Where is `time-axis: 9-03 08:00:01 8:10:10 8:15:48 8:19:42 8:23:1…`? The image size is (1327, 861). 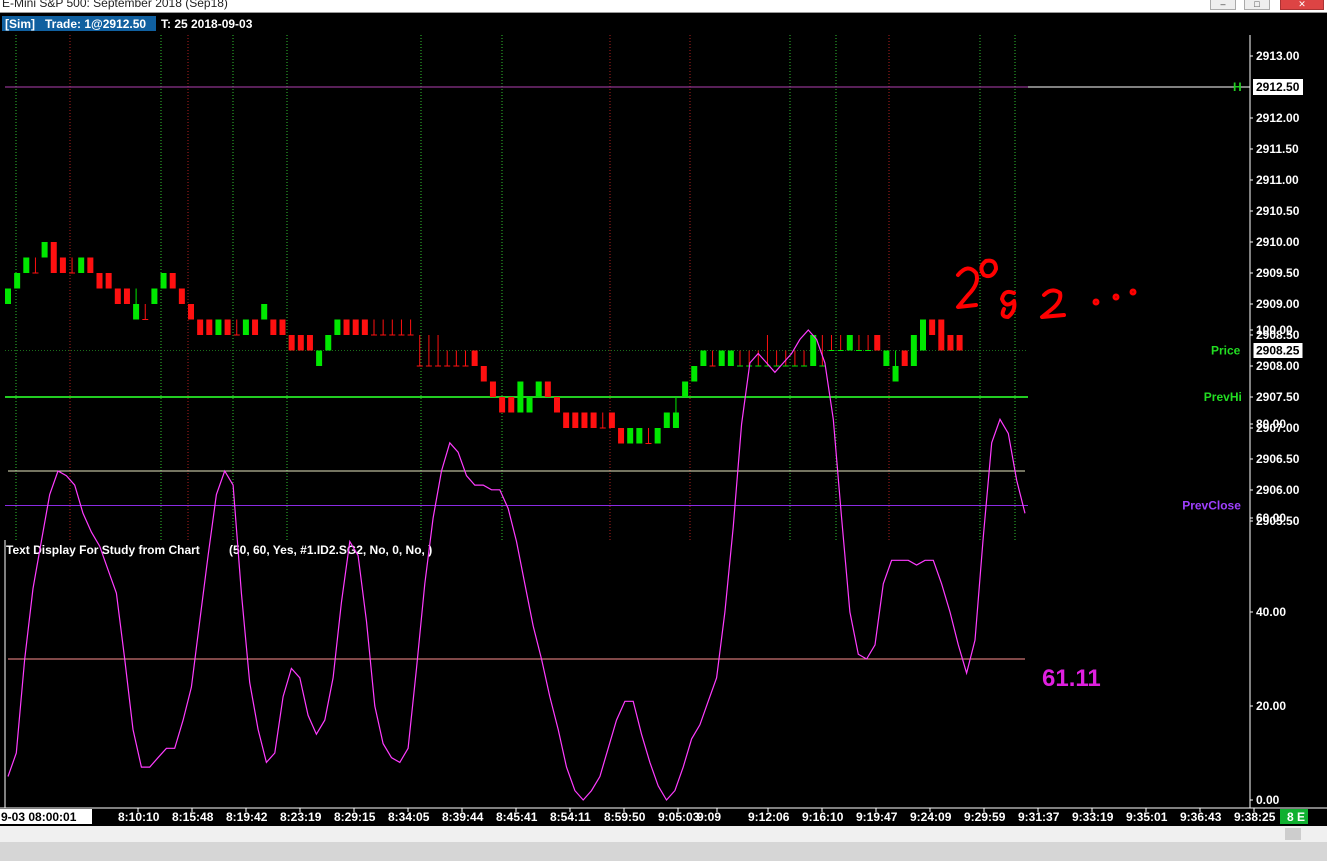 time-axis: 9-03 08:00:01 8:10:10 8:15:48 8:19:42 8:23:1… is located at coordinates (638, 816).